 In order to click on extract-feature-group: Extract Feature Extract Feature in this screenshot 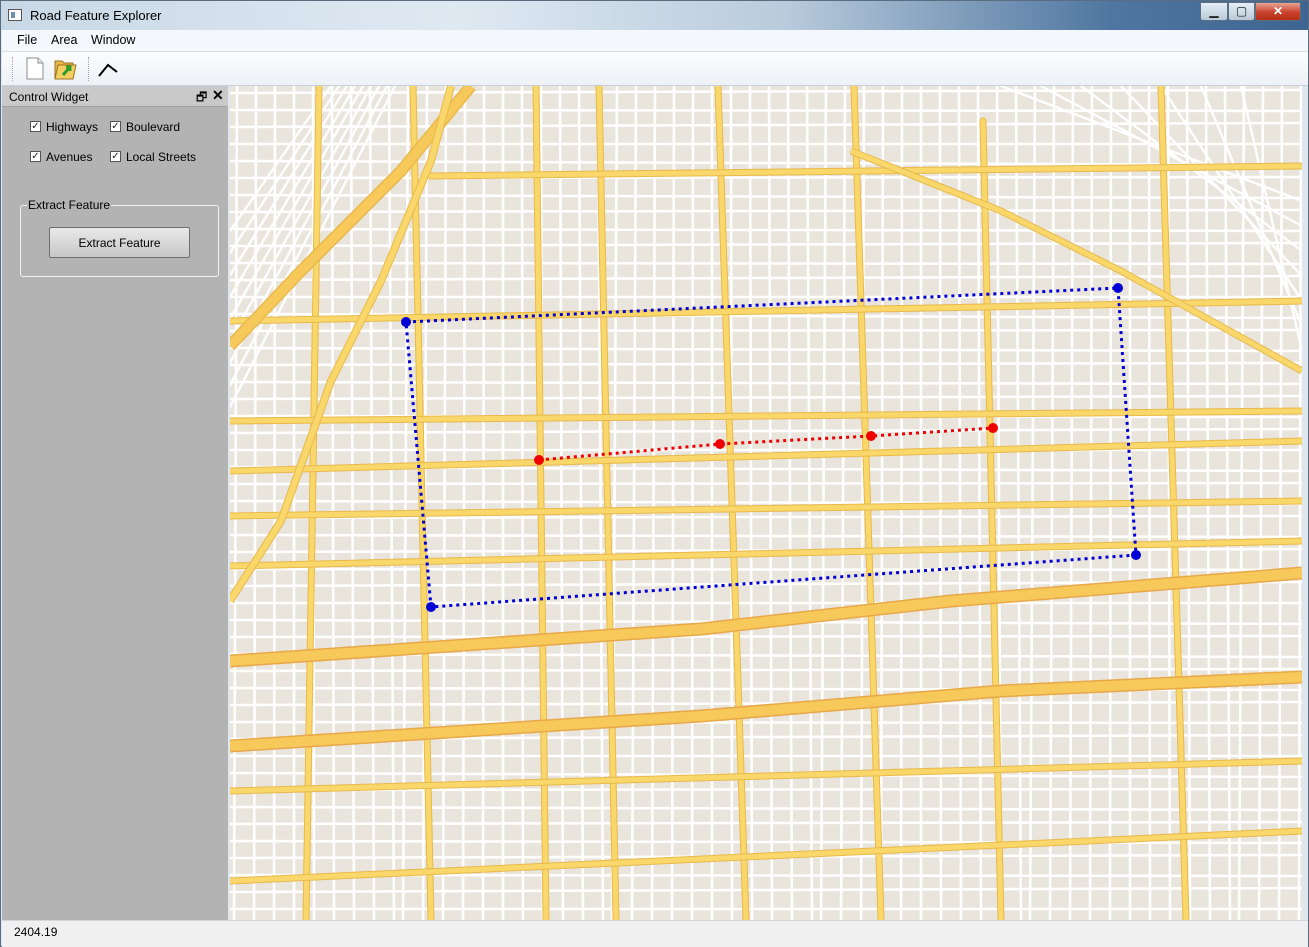, I will do `click(119, 237)`.